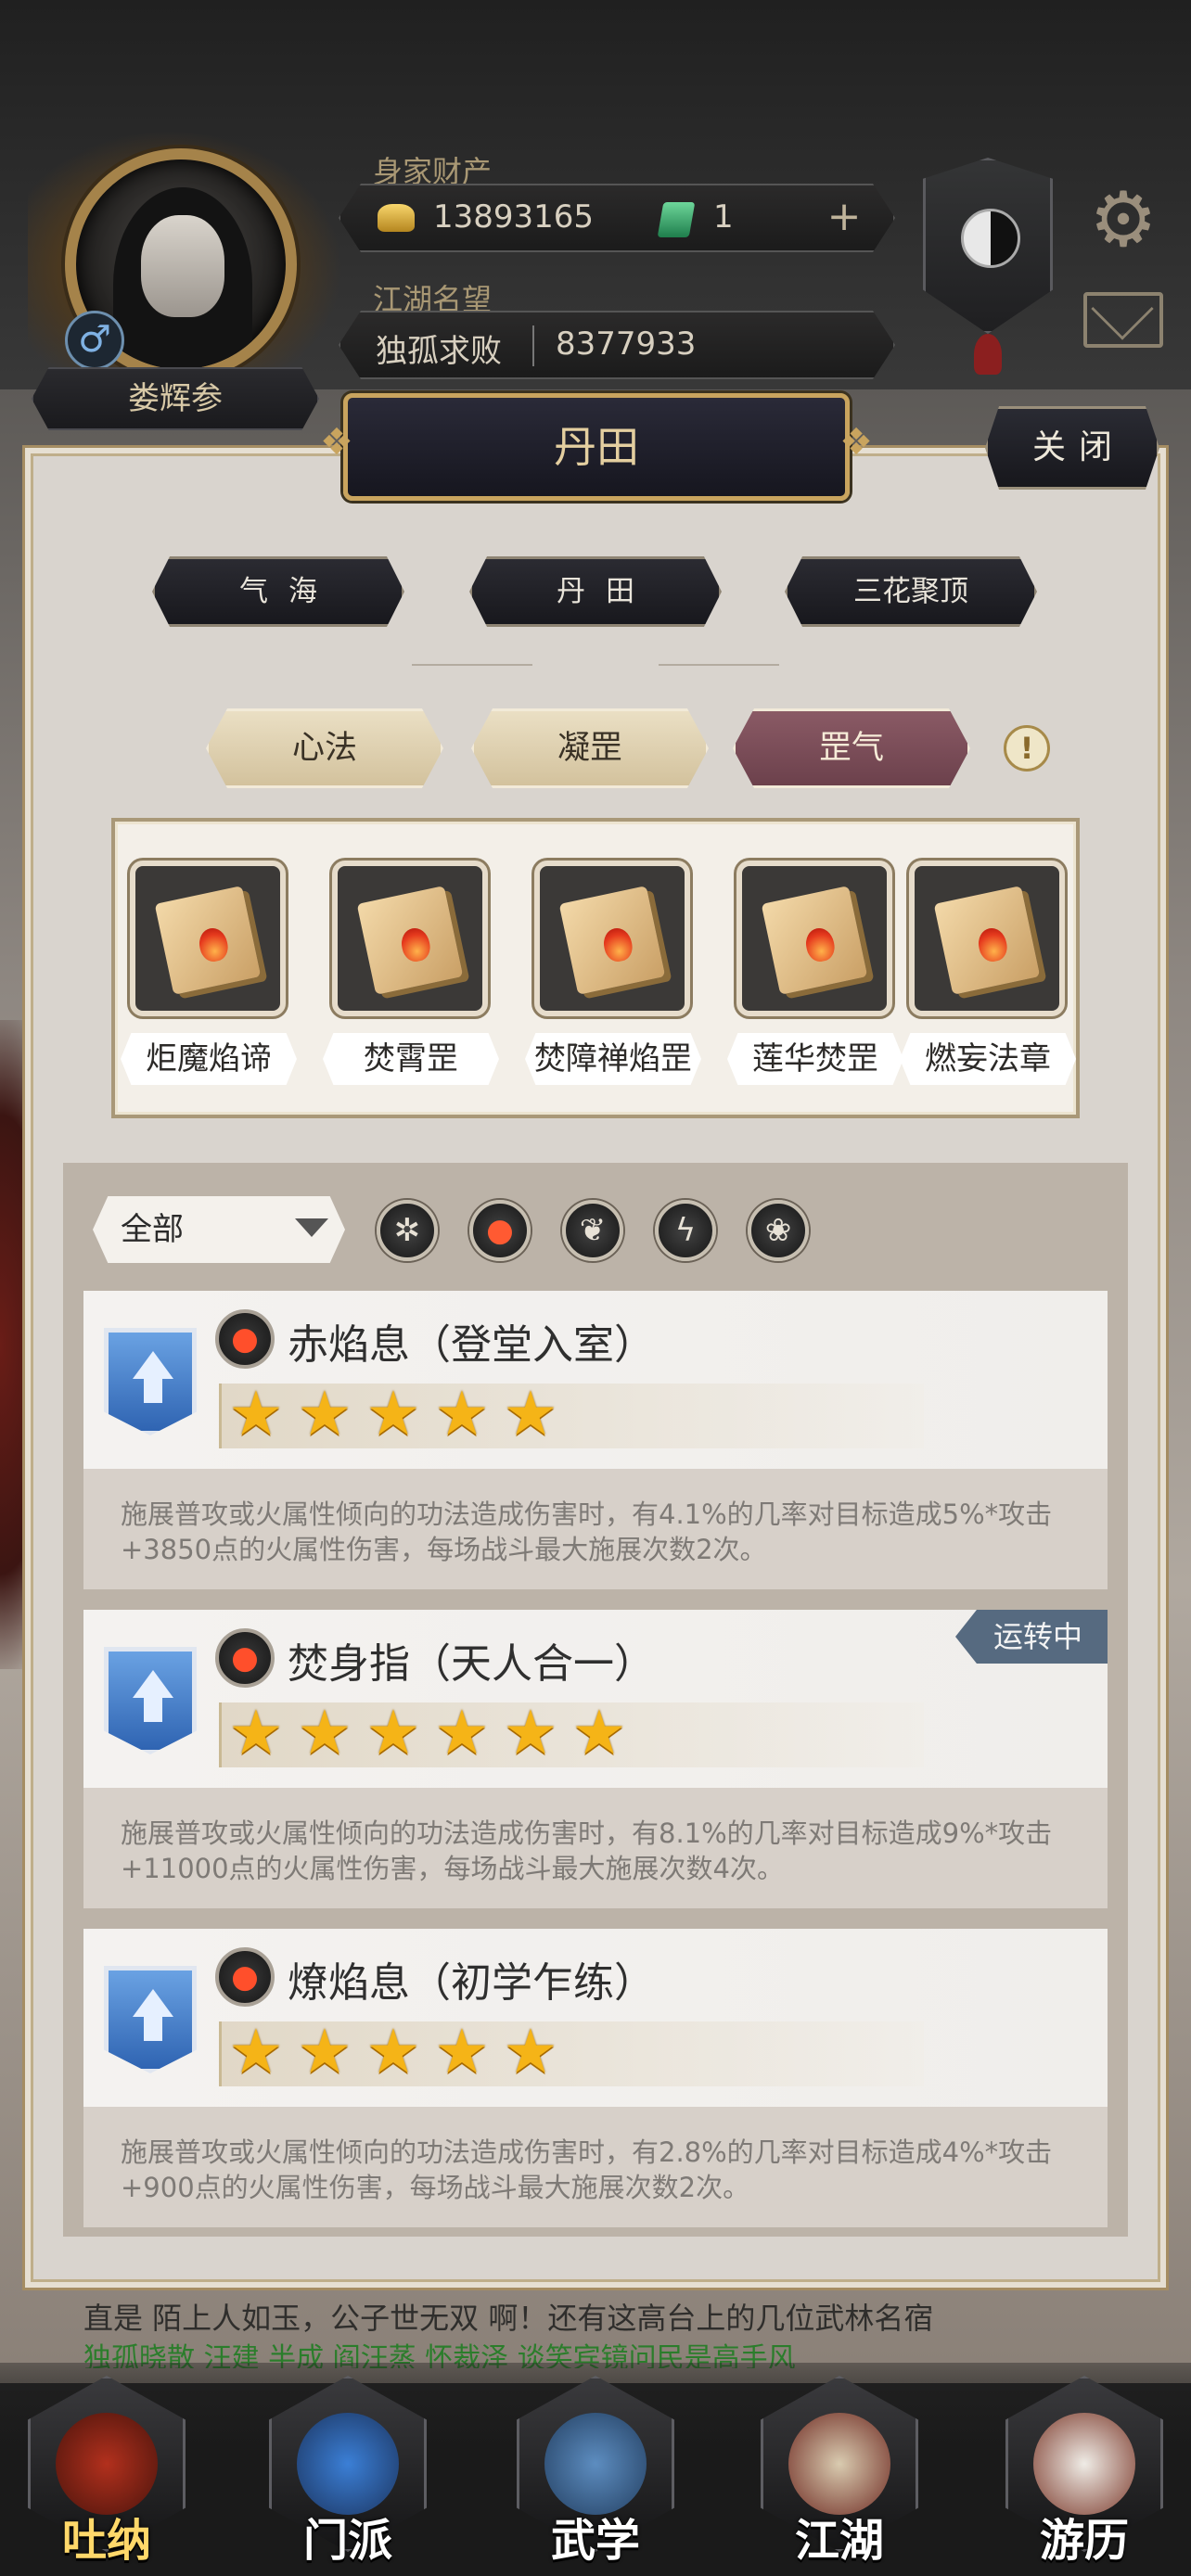 This screenshot has width=1191, height=2576. Describe the element at coordinates (988, 1059) in the screenshot. I see `book-label: 燃妄法章` at that location.